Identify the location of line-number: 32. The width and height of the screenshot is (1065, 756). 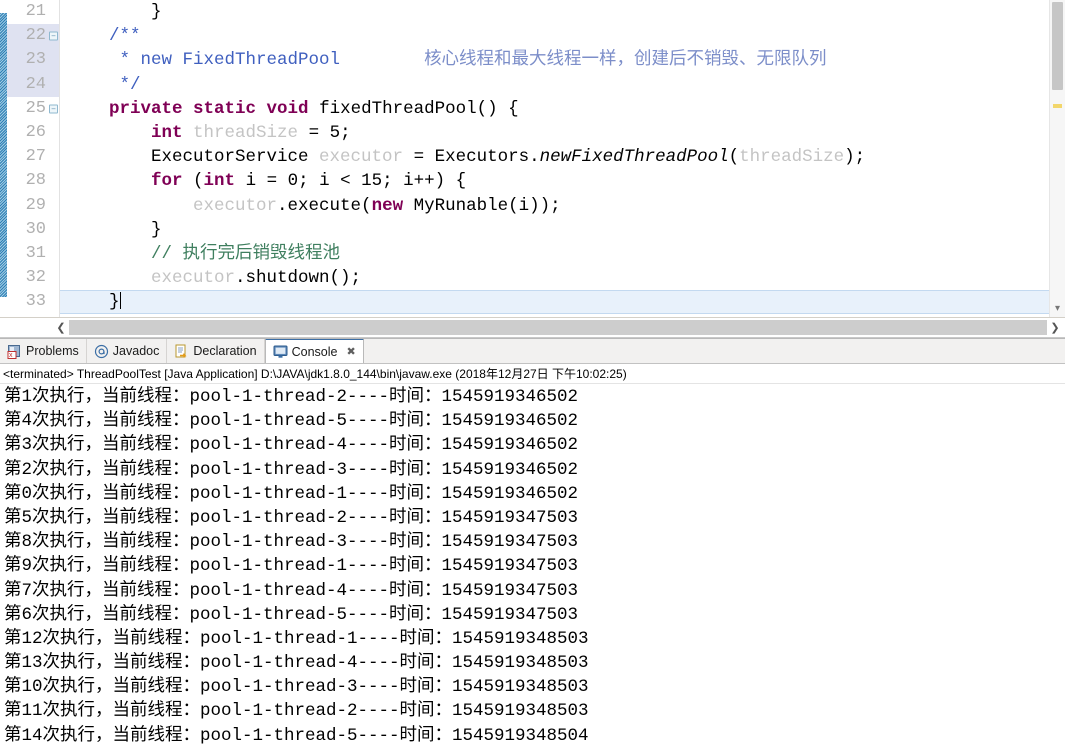
(33, 278).